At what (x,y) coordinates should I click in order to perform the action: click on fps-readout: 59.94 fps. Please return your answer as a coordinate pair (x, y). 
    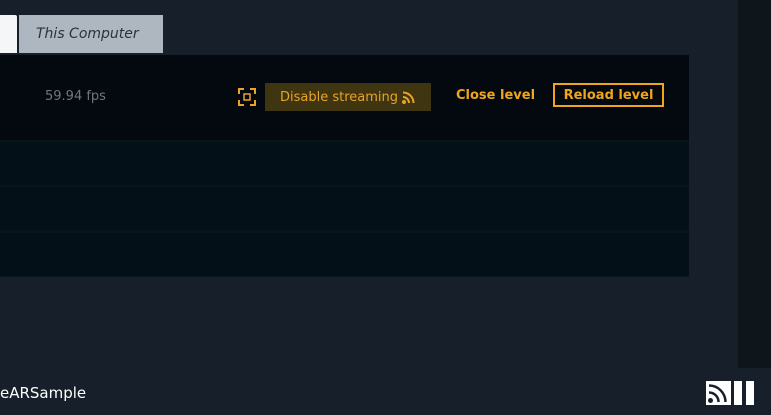
    Looking at the image, I should click on (75, 96).